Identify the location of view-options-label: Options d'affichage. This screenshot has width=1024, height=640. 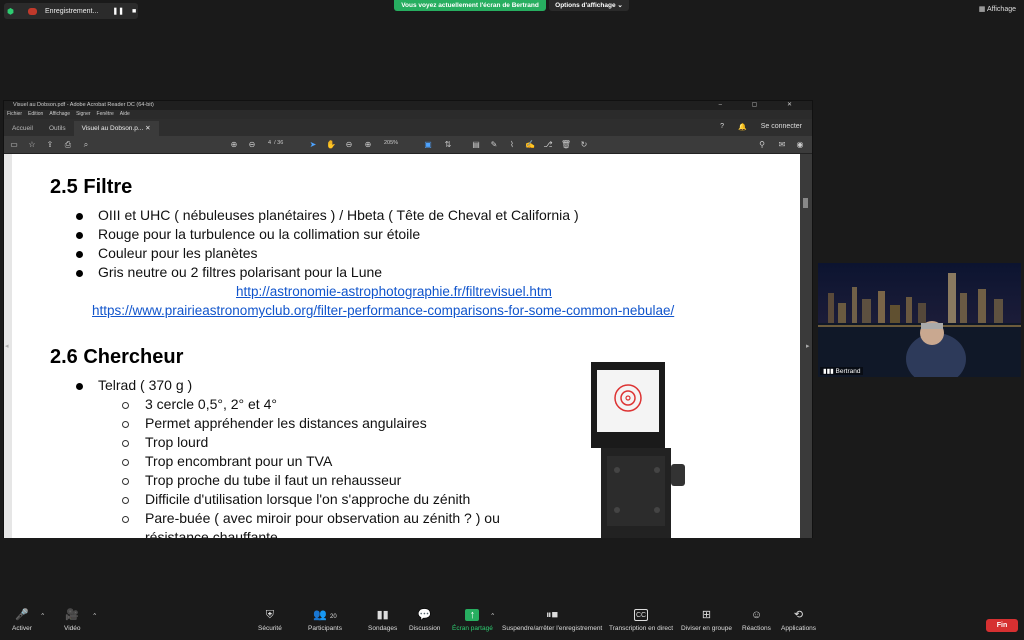
(585, 5).